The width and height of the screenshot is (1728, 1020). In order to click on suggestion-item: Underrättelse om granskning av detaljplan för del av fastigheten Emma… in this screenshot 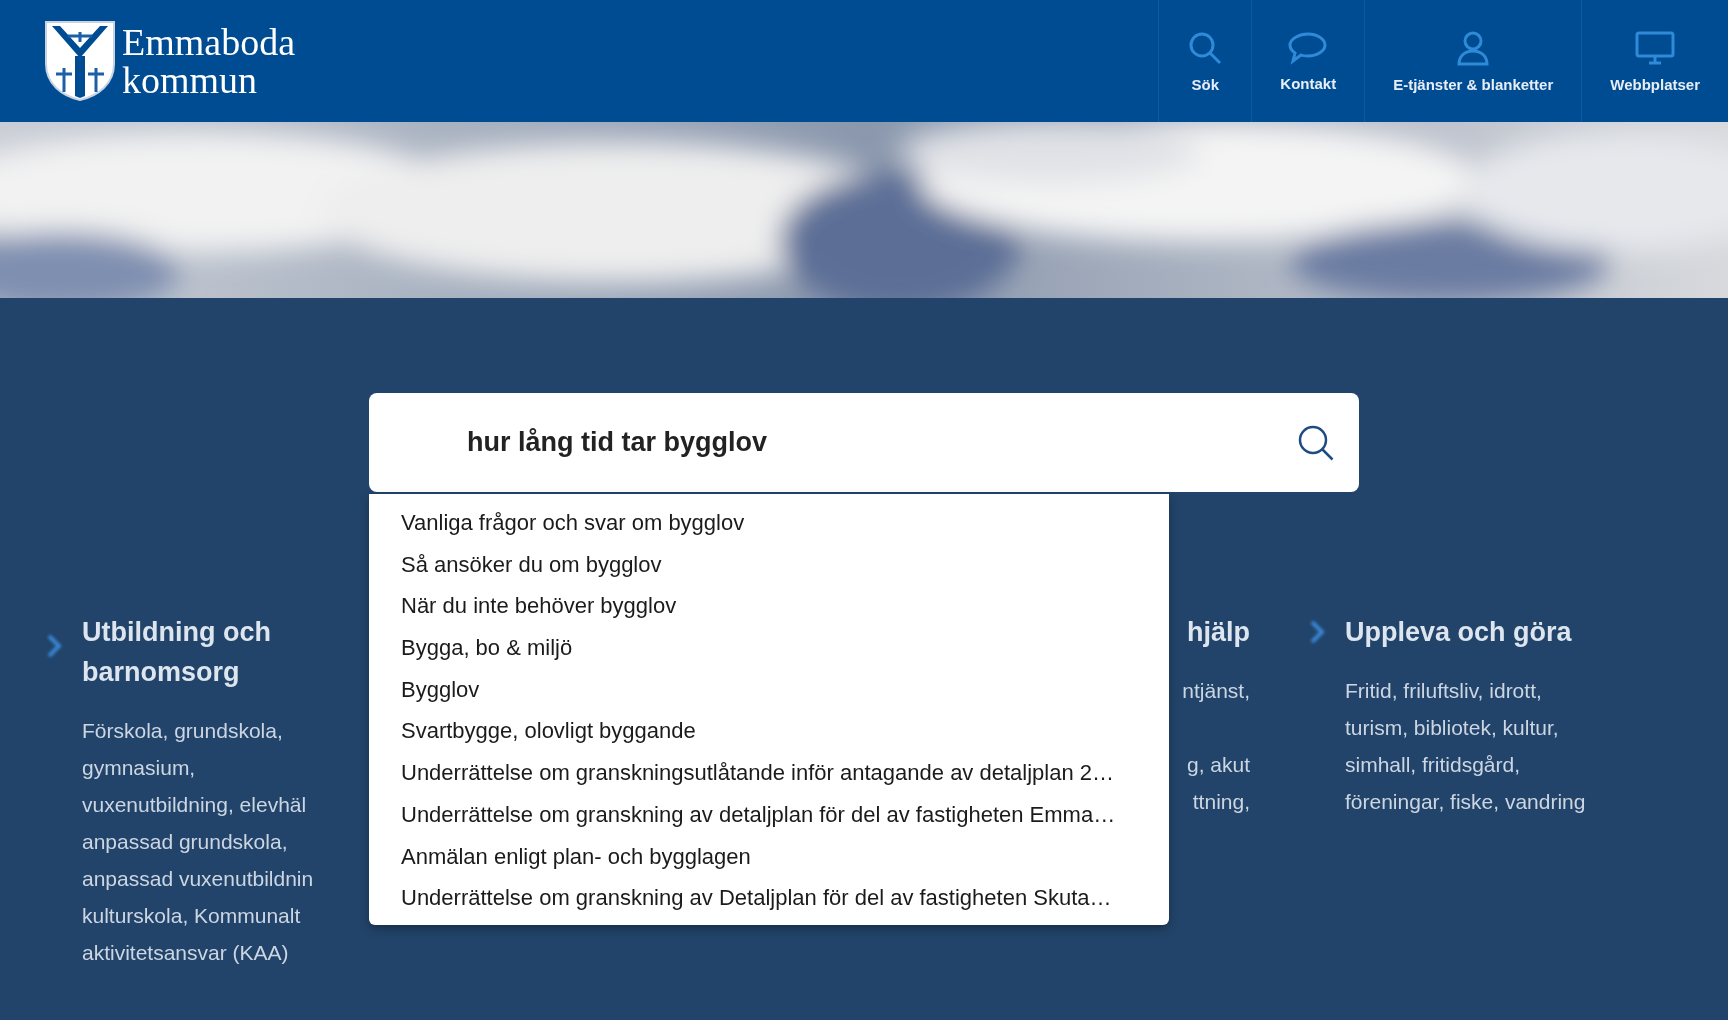, I will do `click(769, 814)`.